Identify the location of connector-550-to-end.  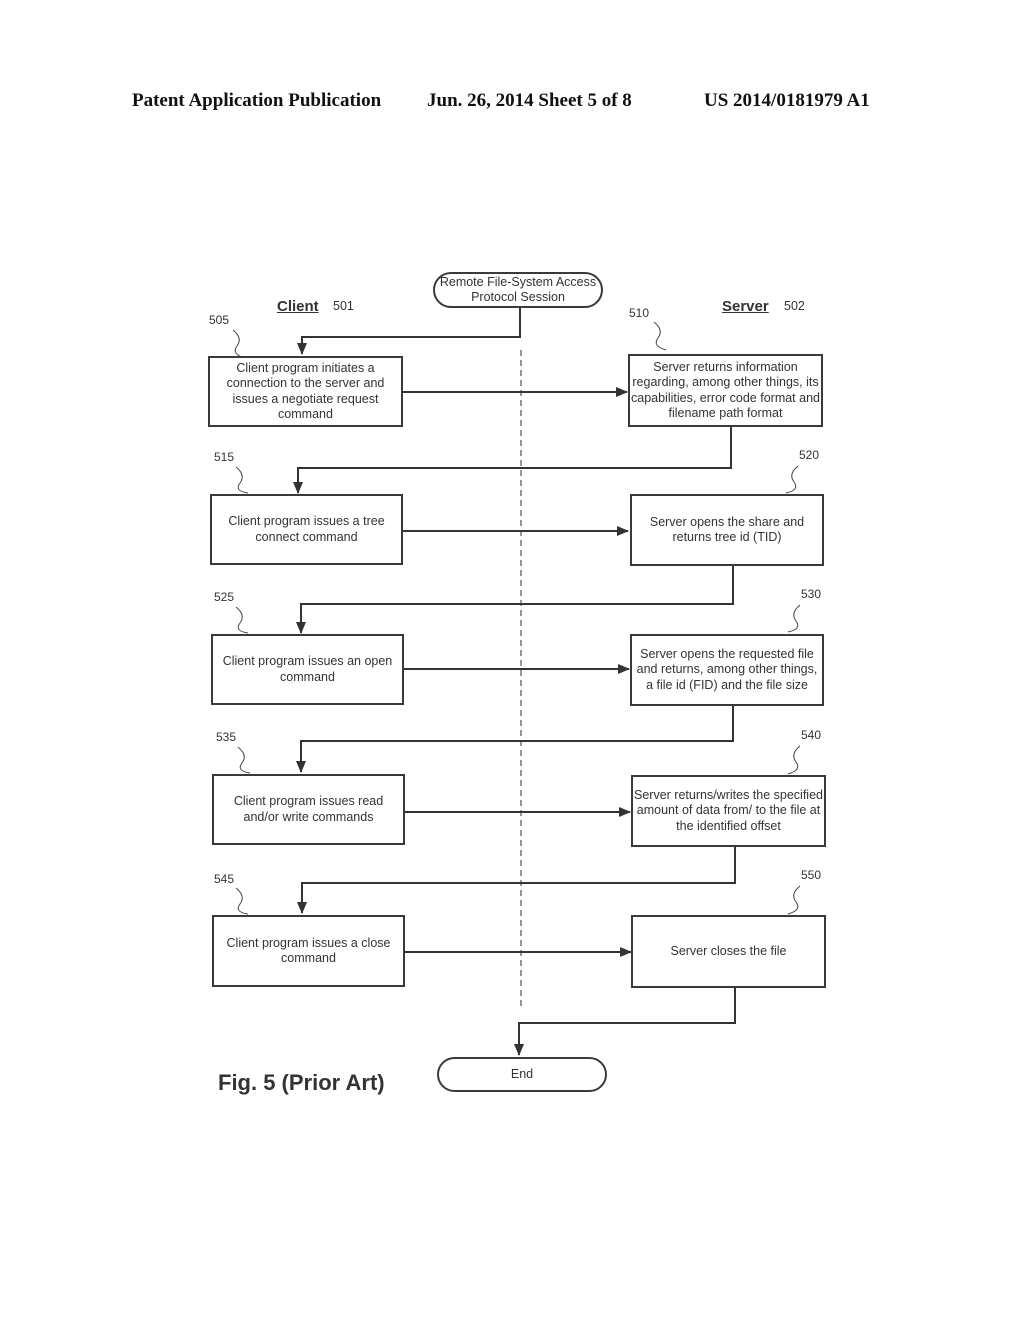
(625, 1022).